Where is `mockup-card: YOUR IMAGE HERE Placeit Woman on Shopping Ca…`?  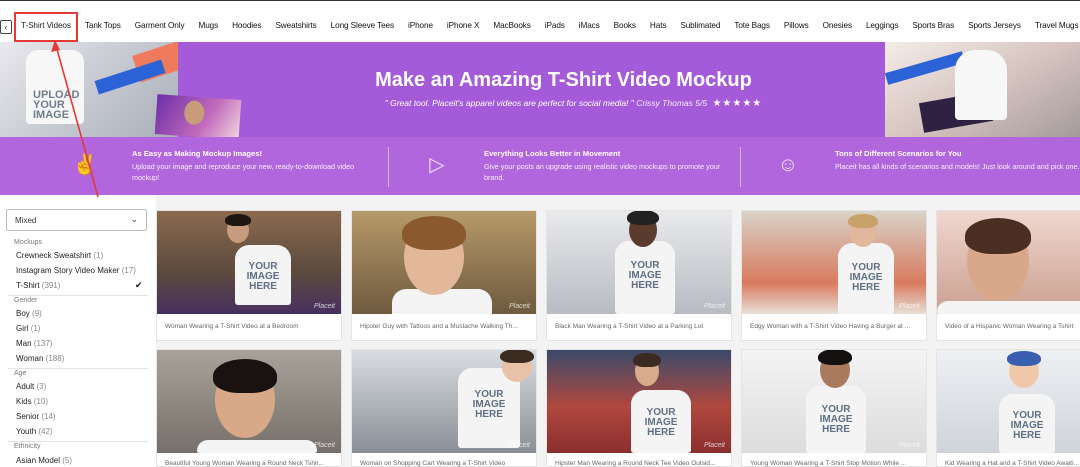
mockup-card: YOUR IMAGE HERE Placeit Woman on Shopping Ca… is located at coordinates (444, 408).